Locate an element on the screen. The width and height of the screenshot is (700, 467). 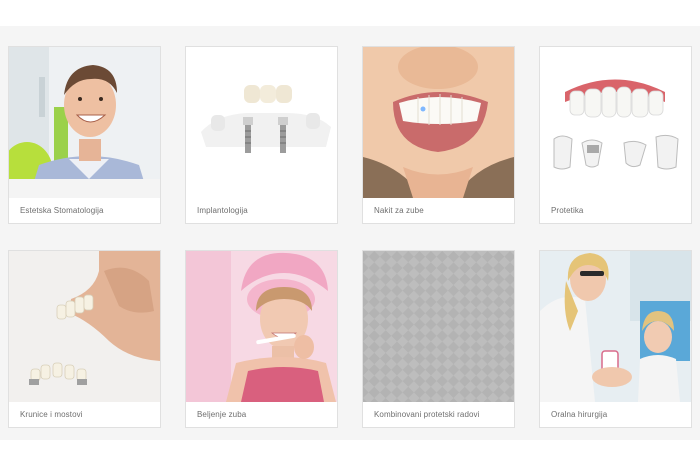
service-label: Protetika is located at coordinates (567, 210).